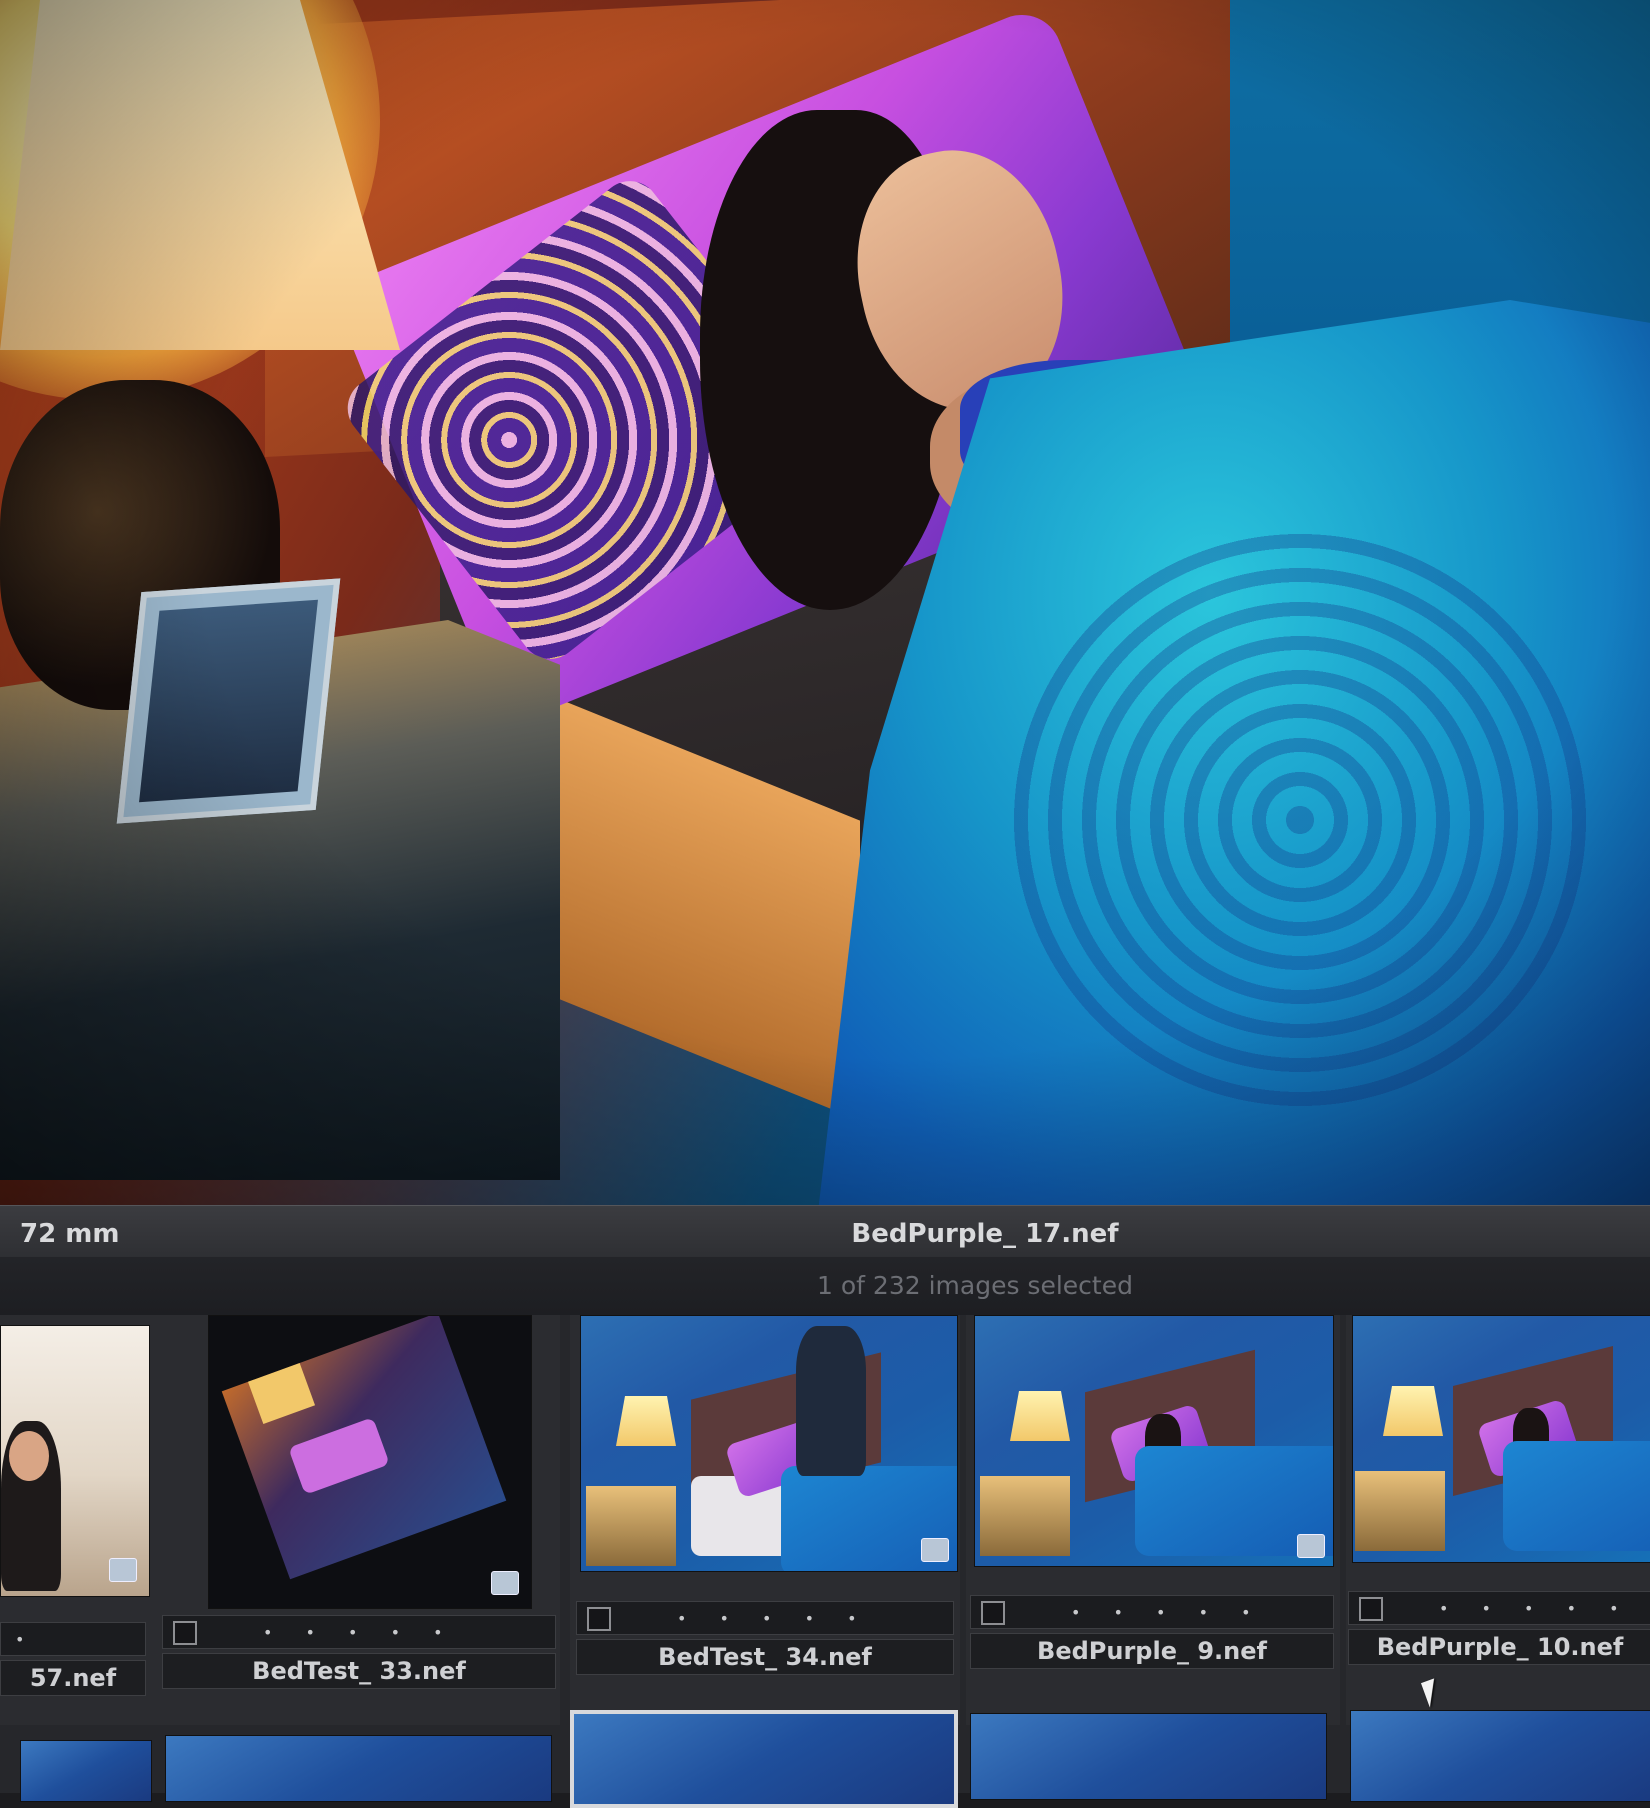  I want to click on thumbnail-meta-bar: •, so click(73, 1639).